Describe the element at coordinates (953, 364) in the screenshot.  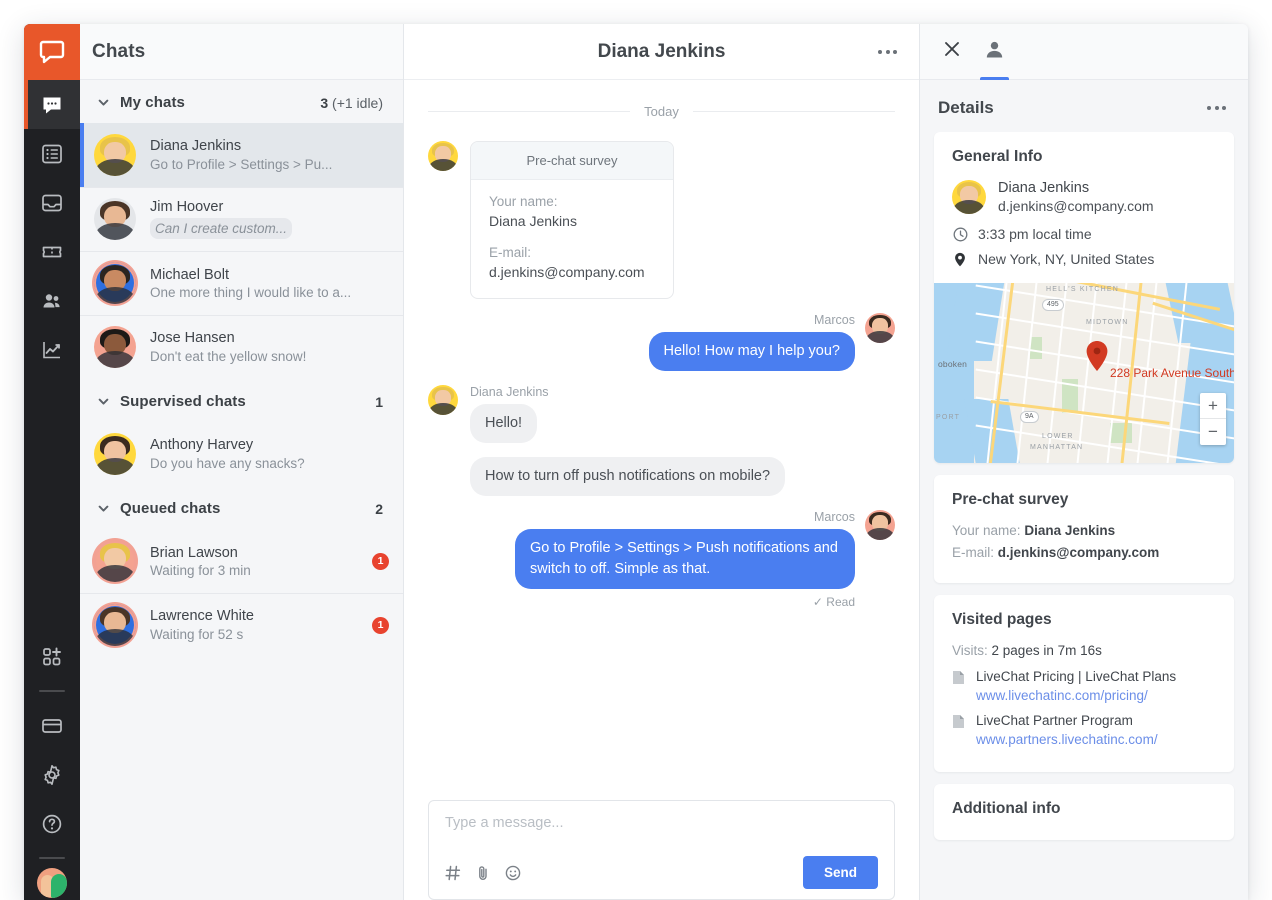
I see `map-label-hoboken: oboken` at that location.